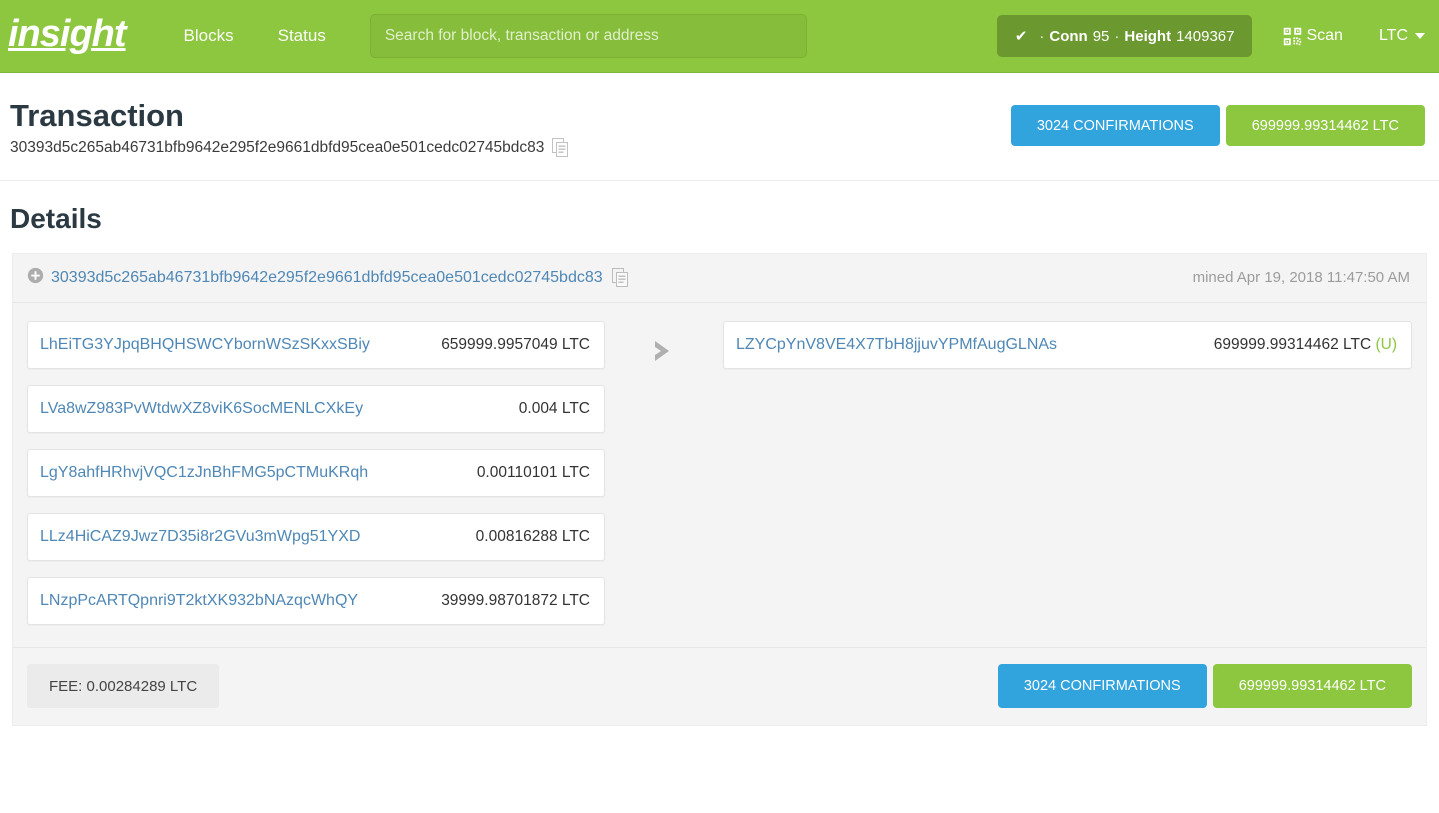  I want to click on search-container, so click(588, 36).